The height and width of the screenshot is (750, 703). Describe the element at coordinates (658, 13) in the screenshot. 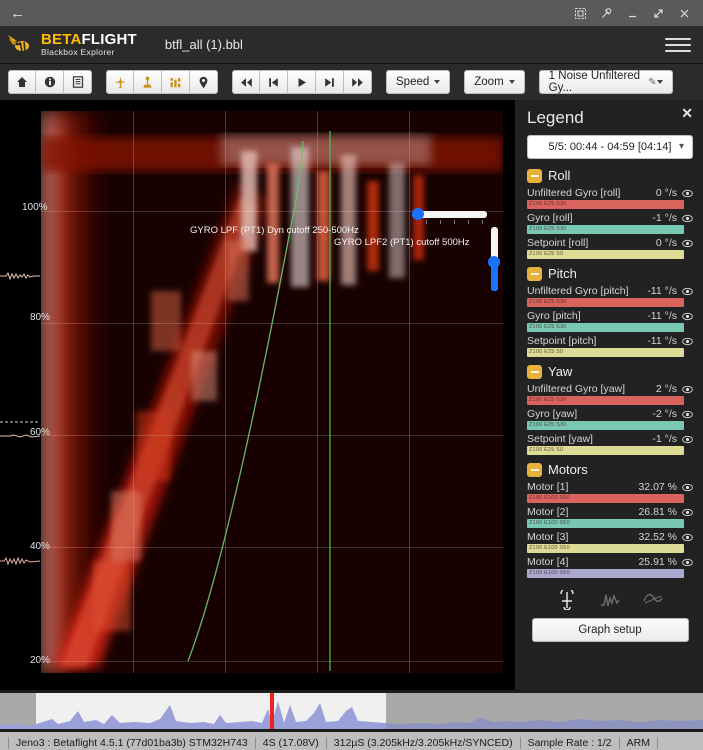

I see `maximize-icon` at that location.